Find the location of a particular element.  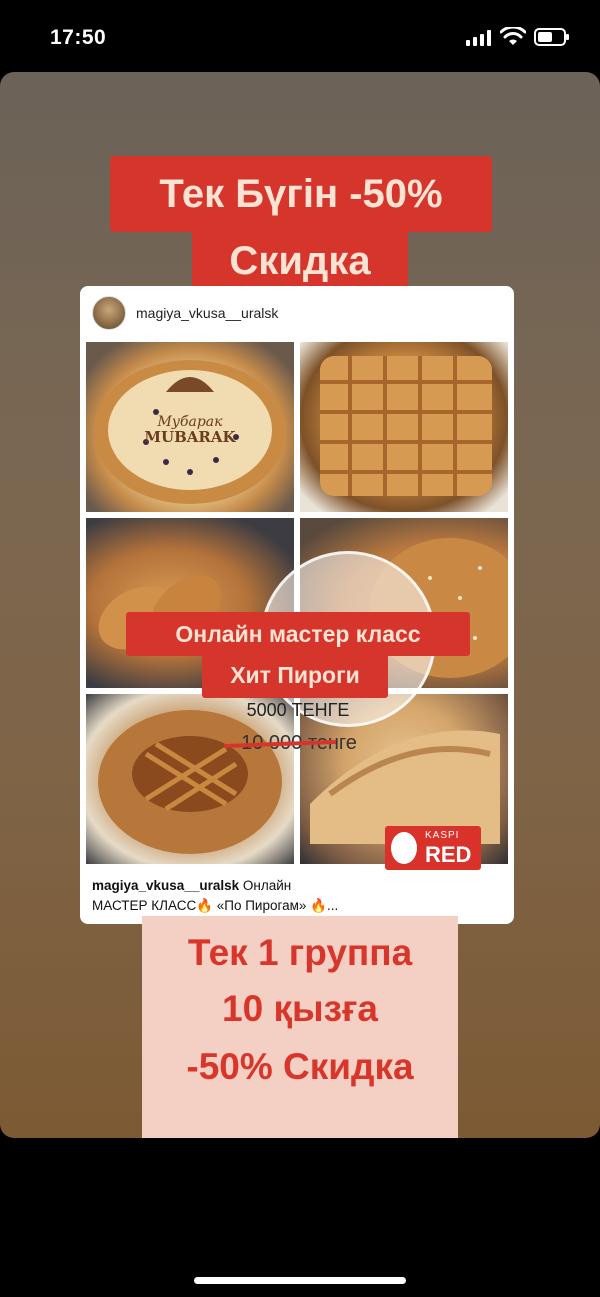

lattice-illustration is located at coordinates (406, 426).